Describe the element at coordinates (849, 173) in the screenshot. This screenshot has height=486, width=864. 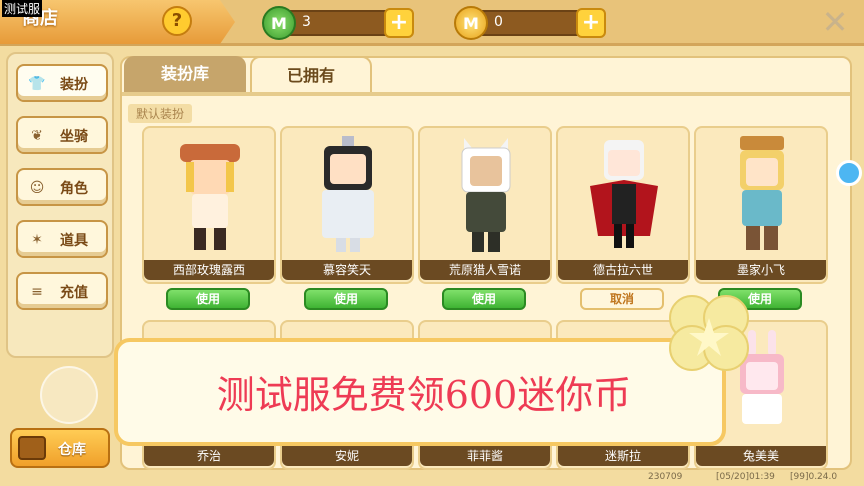
I see `side-toggle-button` at that location.